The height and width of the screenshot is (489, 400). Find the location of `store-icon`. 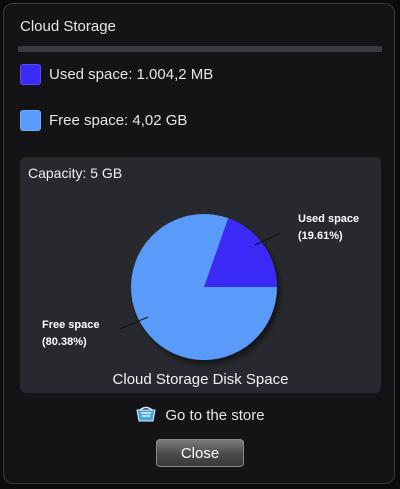

store-icon is located at coordinates (146, 414).